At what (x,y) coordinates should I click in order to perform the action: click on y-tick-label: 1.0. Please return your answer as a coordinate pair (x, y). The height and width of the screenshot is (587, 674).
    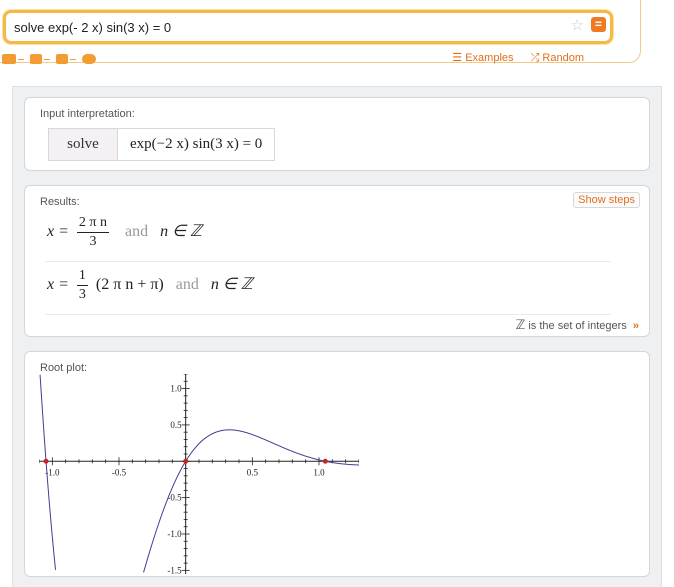
    Looking at the image, I should click on (176, 389).